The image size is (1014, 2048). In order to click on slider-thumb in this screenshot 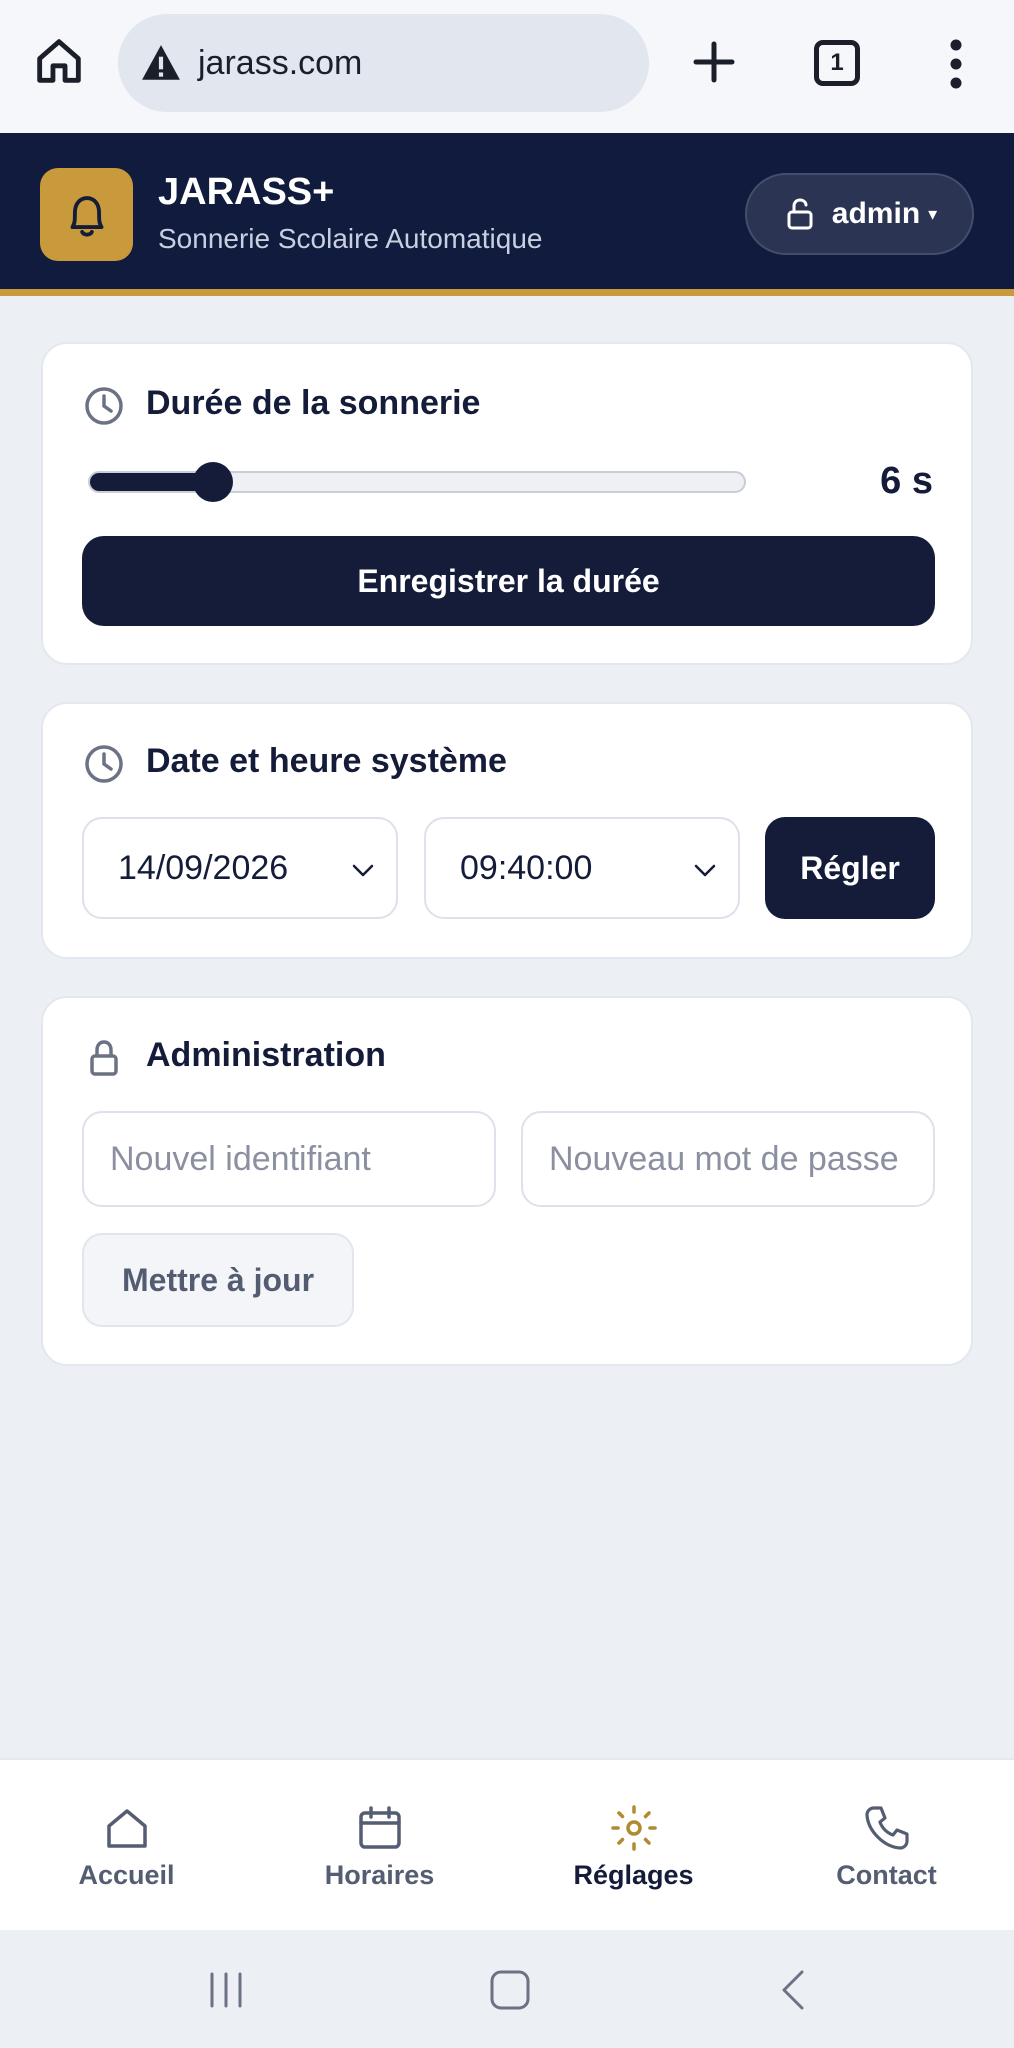, I will do `click(213, 482)`.